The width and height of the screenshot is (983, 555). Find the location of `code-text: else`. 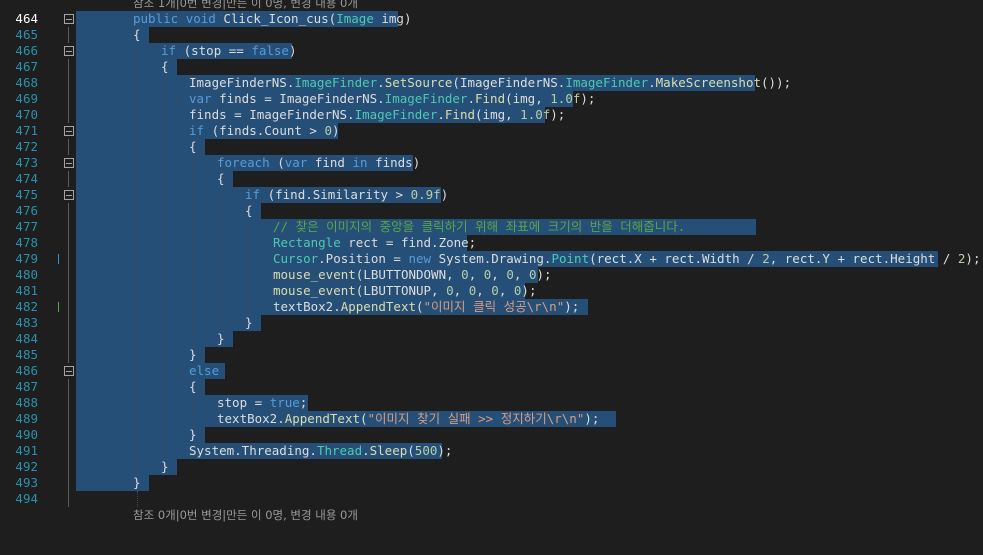

code-text: else is located at coordinates (204, 371).